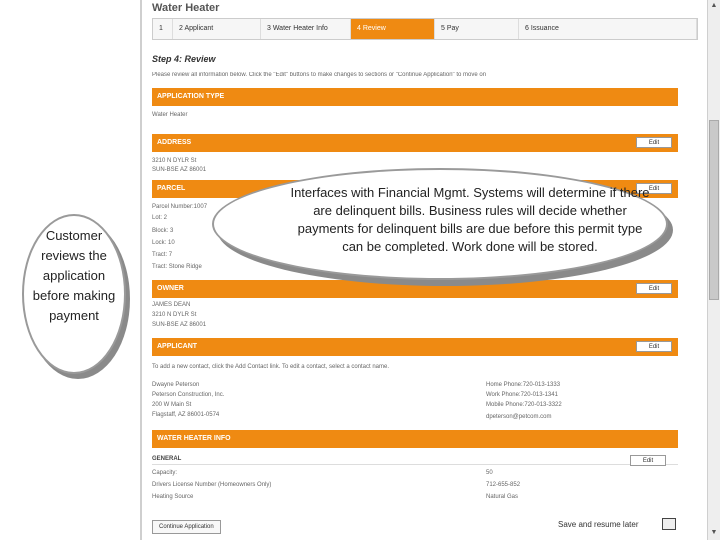  Describe the element at coordinates (654, 142) in the screenshot. I see `edit-address-button: Edit` at that location.